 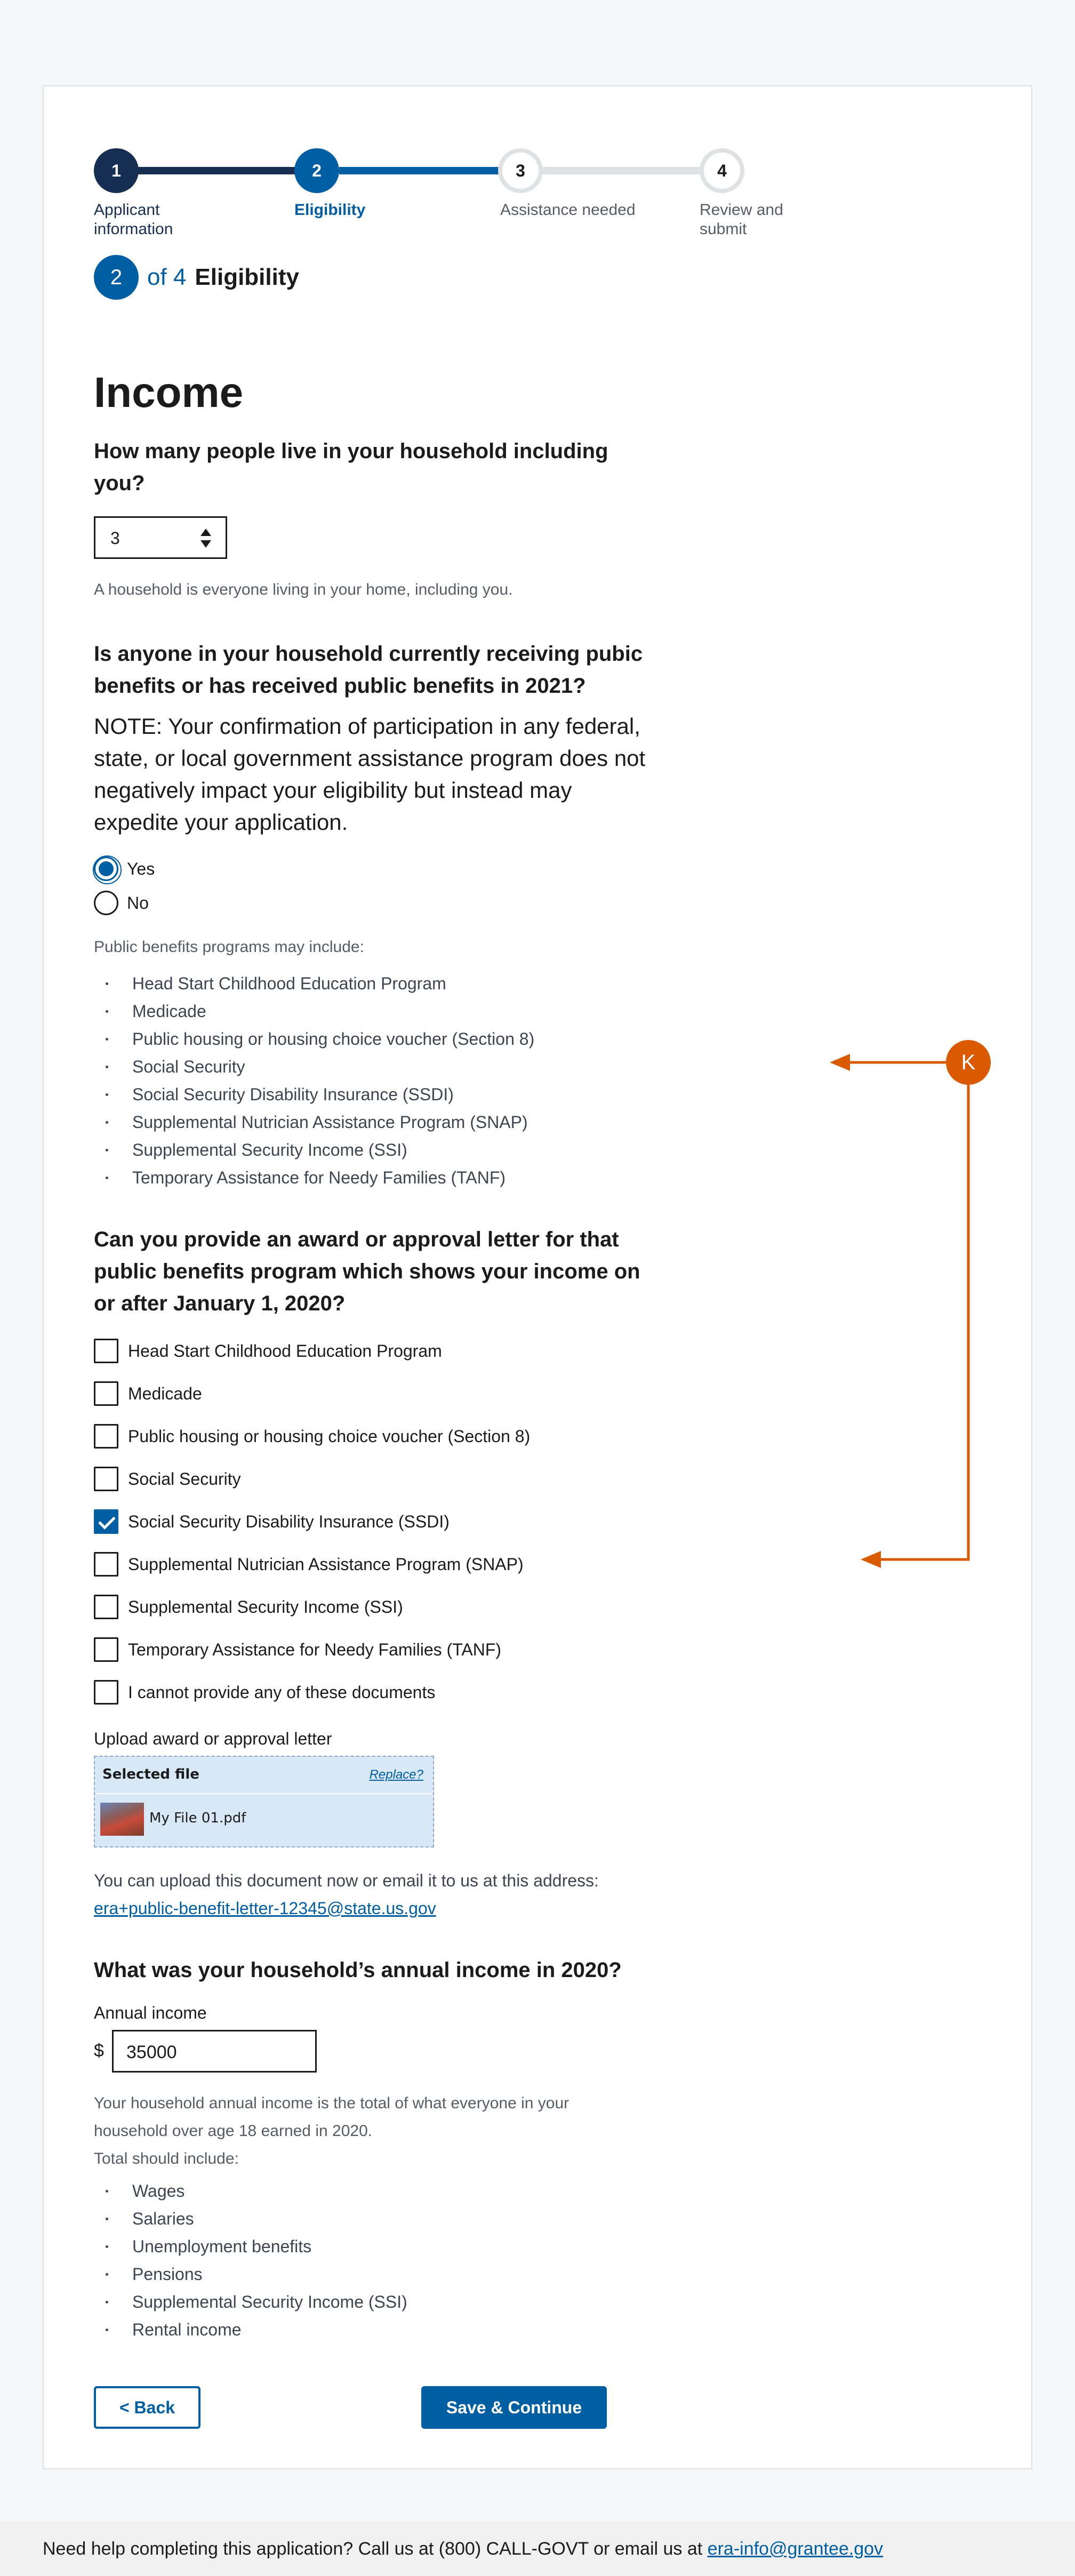 What do you see at coordinates (374, 983) in the screenshot?
I see `list-item: Head Start Childhood Education Program` at bounding box center [374, 983].